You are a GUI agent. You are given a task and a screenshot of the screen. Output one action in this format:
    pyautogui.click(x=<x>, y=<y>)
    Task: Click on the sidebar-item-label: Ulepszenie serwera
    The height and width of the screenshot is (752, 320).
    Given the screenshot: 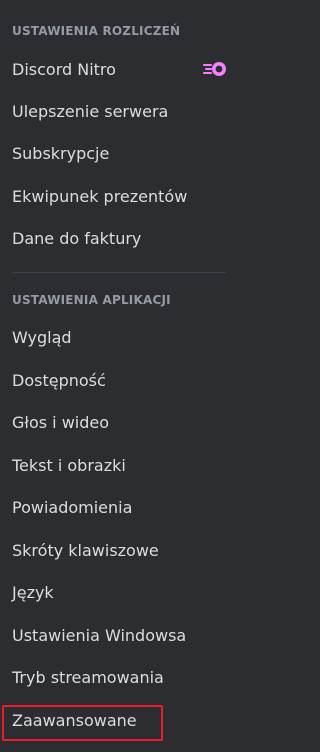 What is the action you would take?
    pyautogui.click(x=90, y=111)
    